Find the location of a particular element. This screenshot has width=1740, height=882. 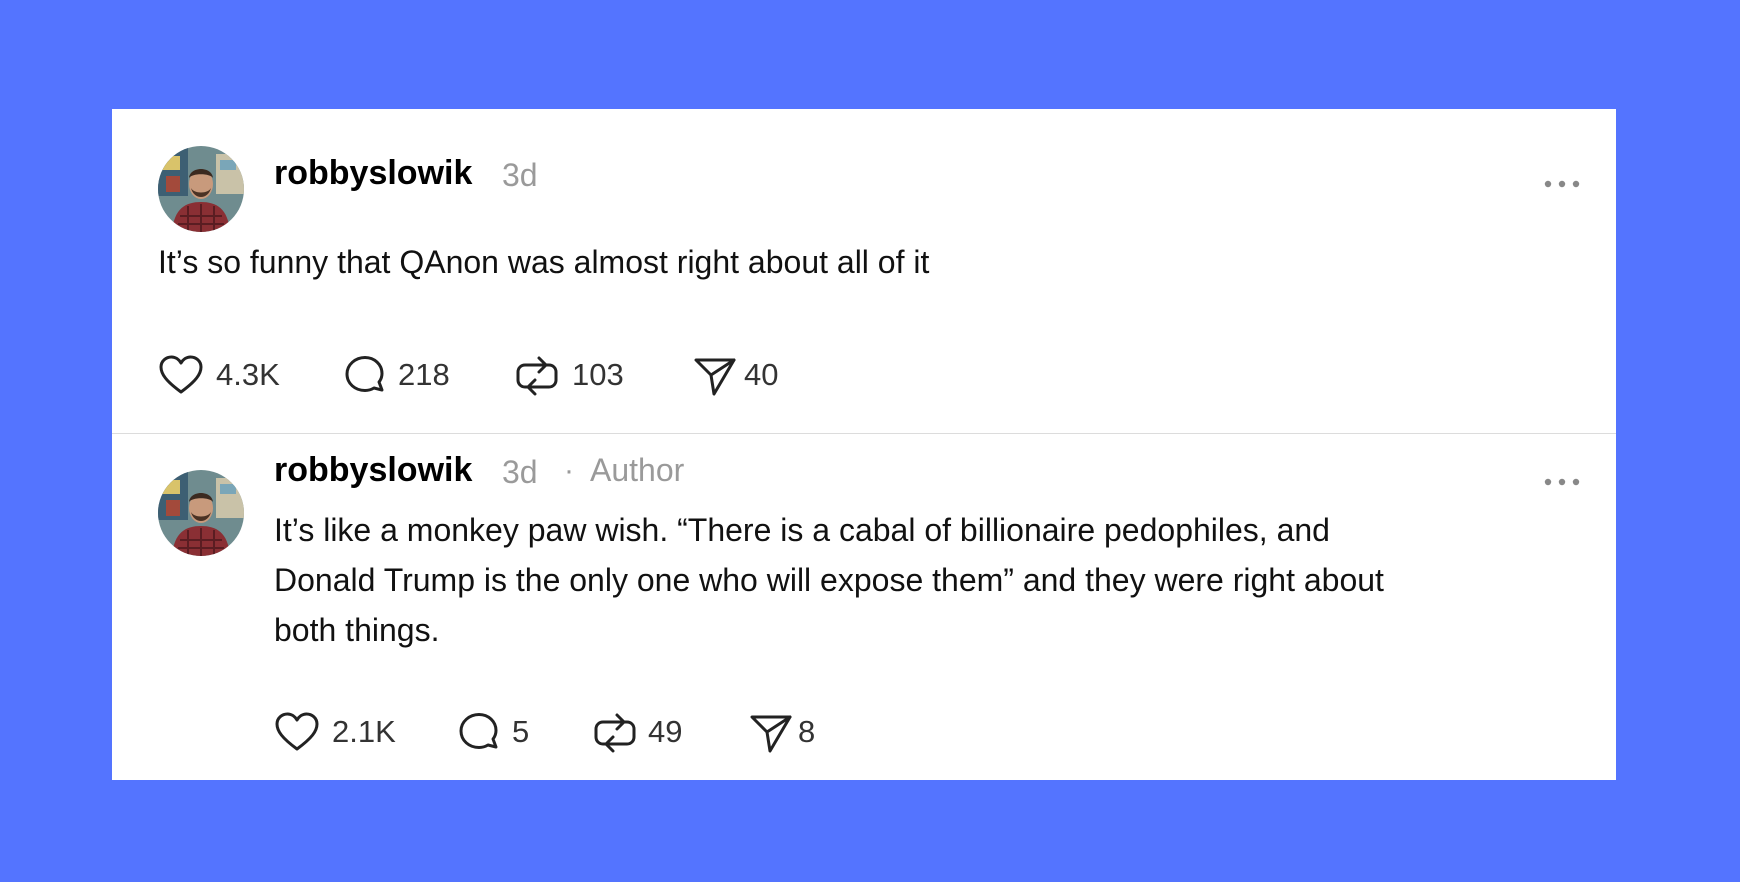

like-button: 2.1K is located at coordinates (335, 731).